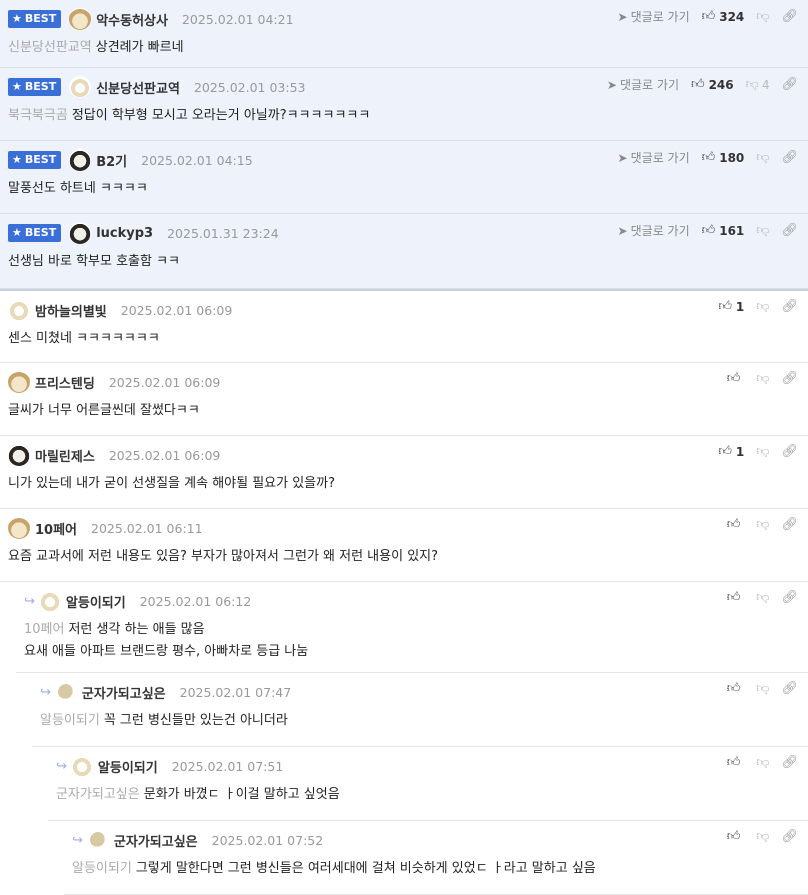  I want to click on comment-body: 알등이되기 꼭 그런 병신들만 있는건 아니더라, so click(164, 721).